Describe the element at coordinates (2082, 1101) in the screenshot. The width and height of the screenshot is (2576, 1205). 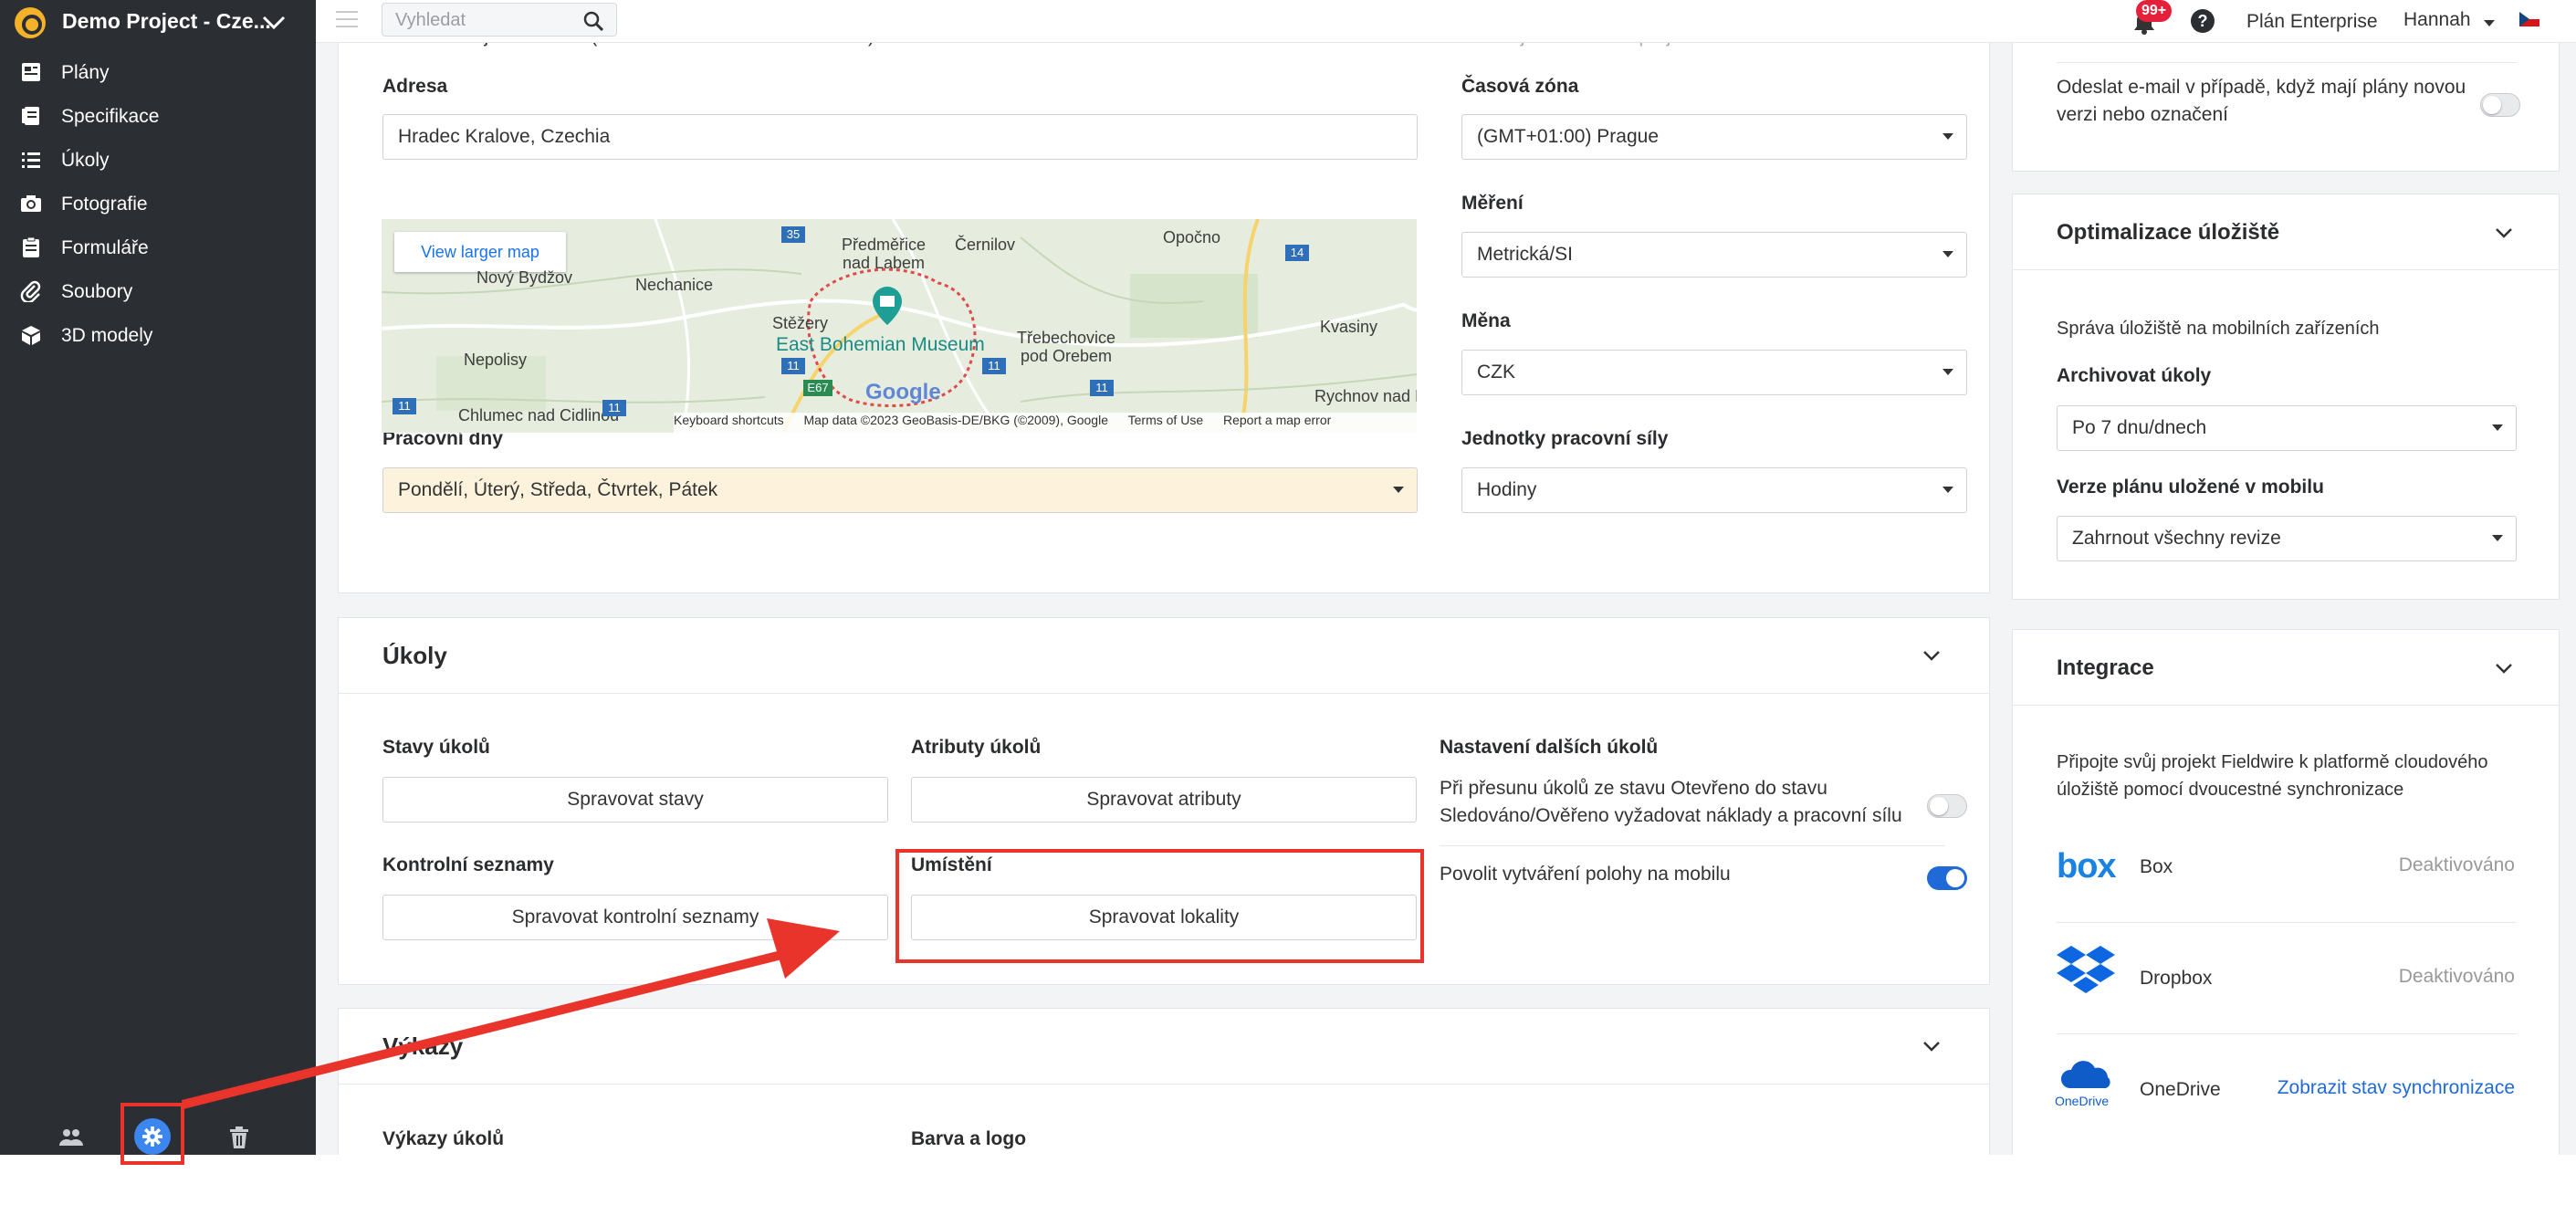
I see `onedrive-logo-text: OneDrive` at that location.